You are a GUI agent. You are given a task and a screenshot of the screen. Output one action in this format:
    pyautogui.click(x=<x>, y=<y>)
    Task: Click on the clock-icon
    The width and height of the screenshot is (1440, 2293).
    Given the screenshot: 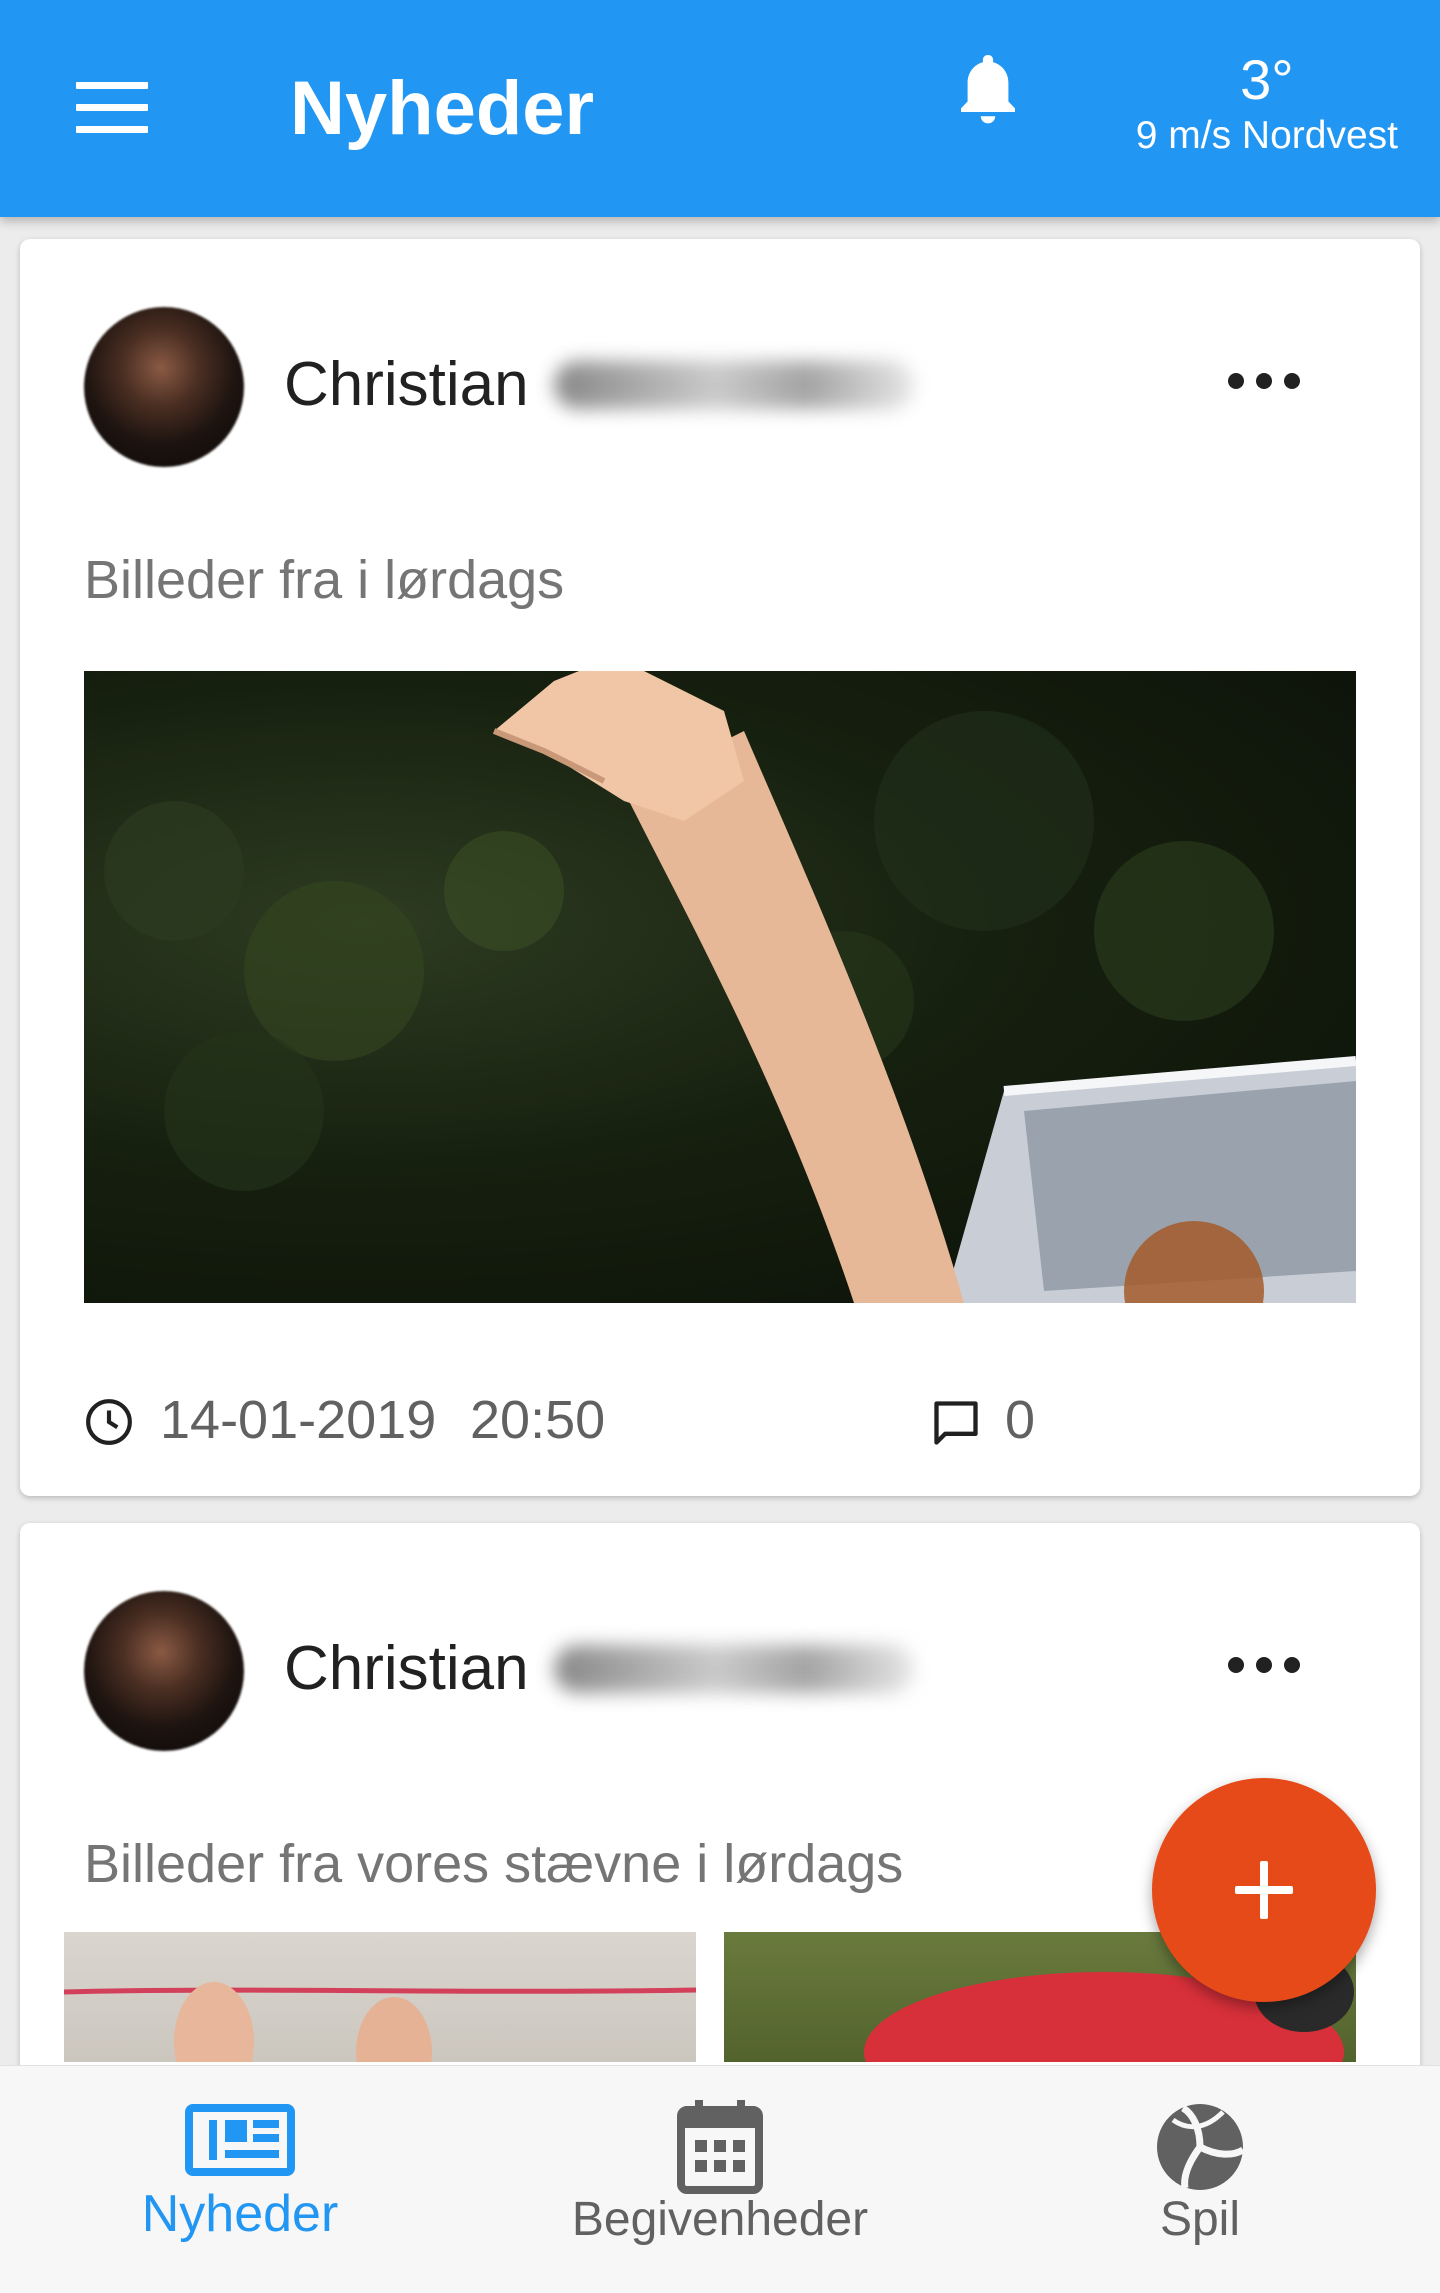 What is the action you would take?
    pyautogui.click(x=109, y=1422)
    